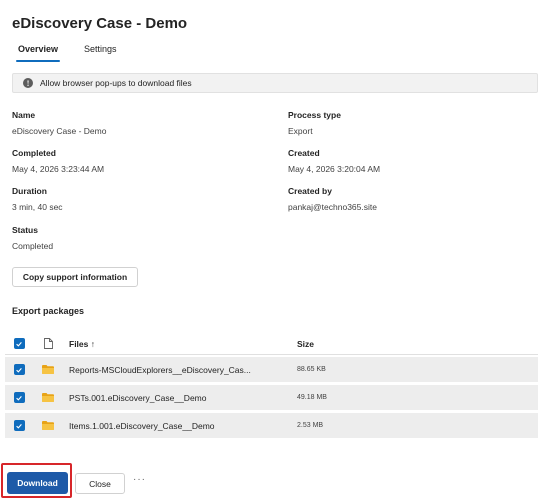 The width and height of the screenshot is (538, 499). What do you see at coordinates (38, 52) in the screenshot?
I see `tab-overview: Overview` at bounding box center [38, 52].